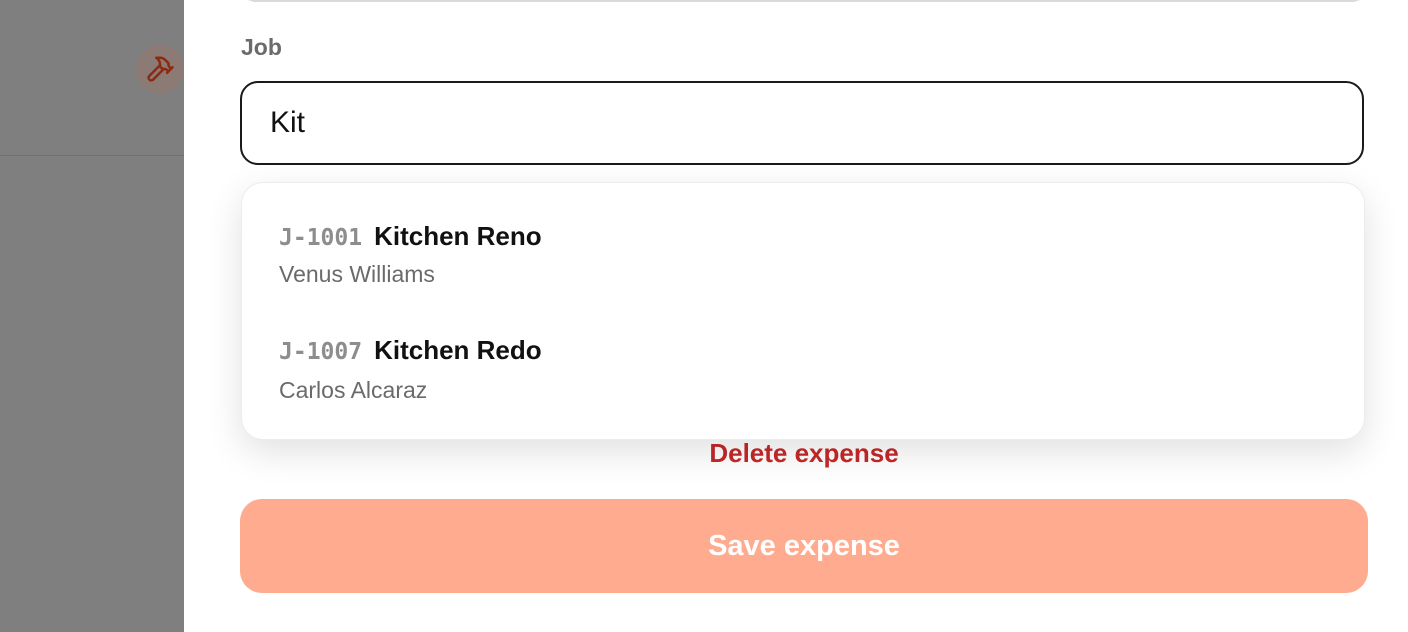 The height and width of the screenshot is (632, 1408). I want to click on delete-expense-button: Delete expense, so click(796, 453).